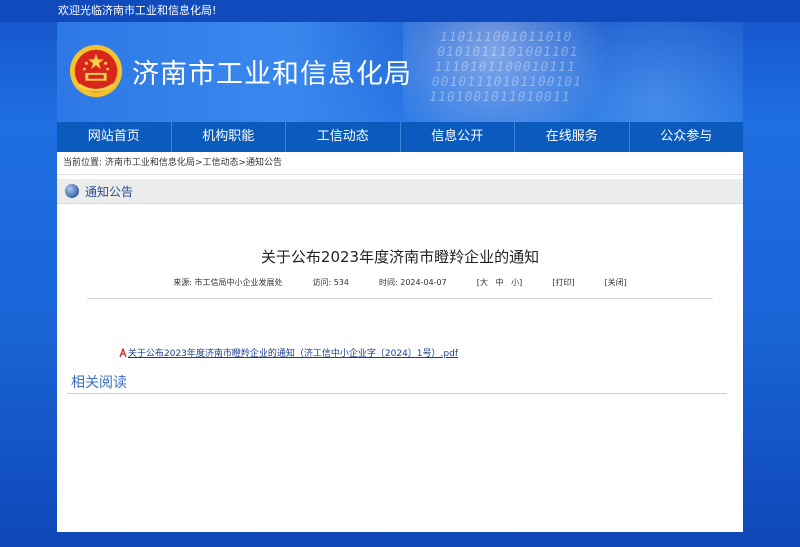 The height and width of the screenshot is (547, 800). What do you see at coordinates (83, 163) in the screenshot?
I see `breadcrumb-prefix: 当前位置:` at bounding box center [83, 163].